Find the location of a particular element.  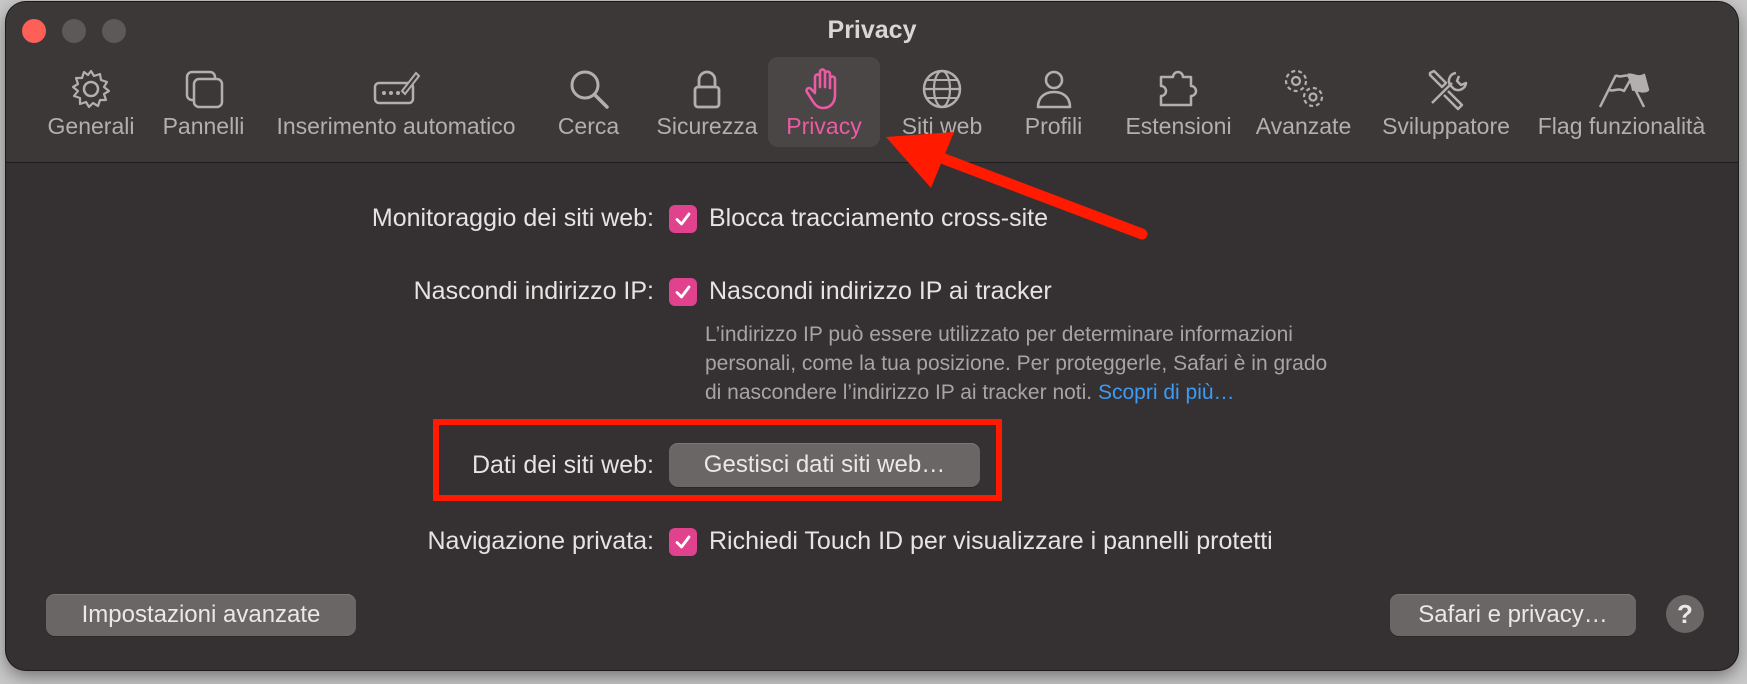

tab-pannelli: Pannelli is located at coordinates (203, 102).